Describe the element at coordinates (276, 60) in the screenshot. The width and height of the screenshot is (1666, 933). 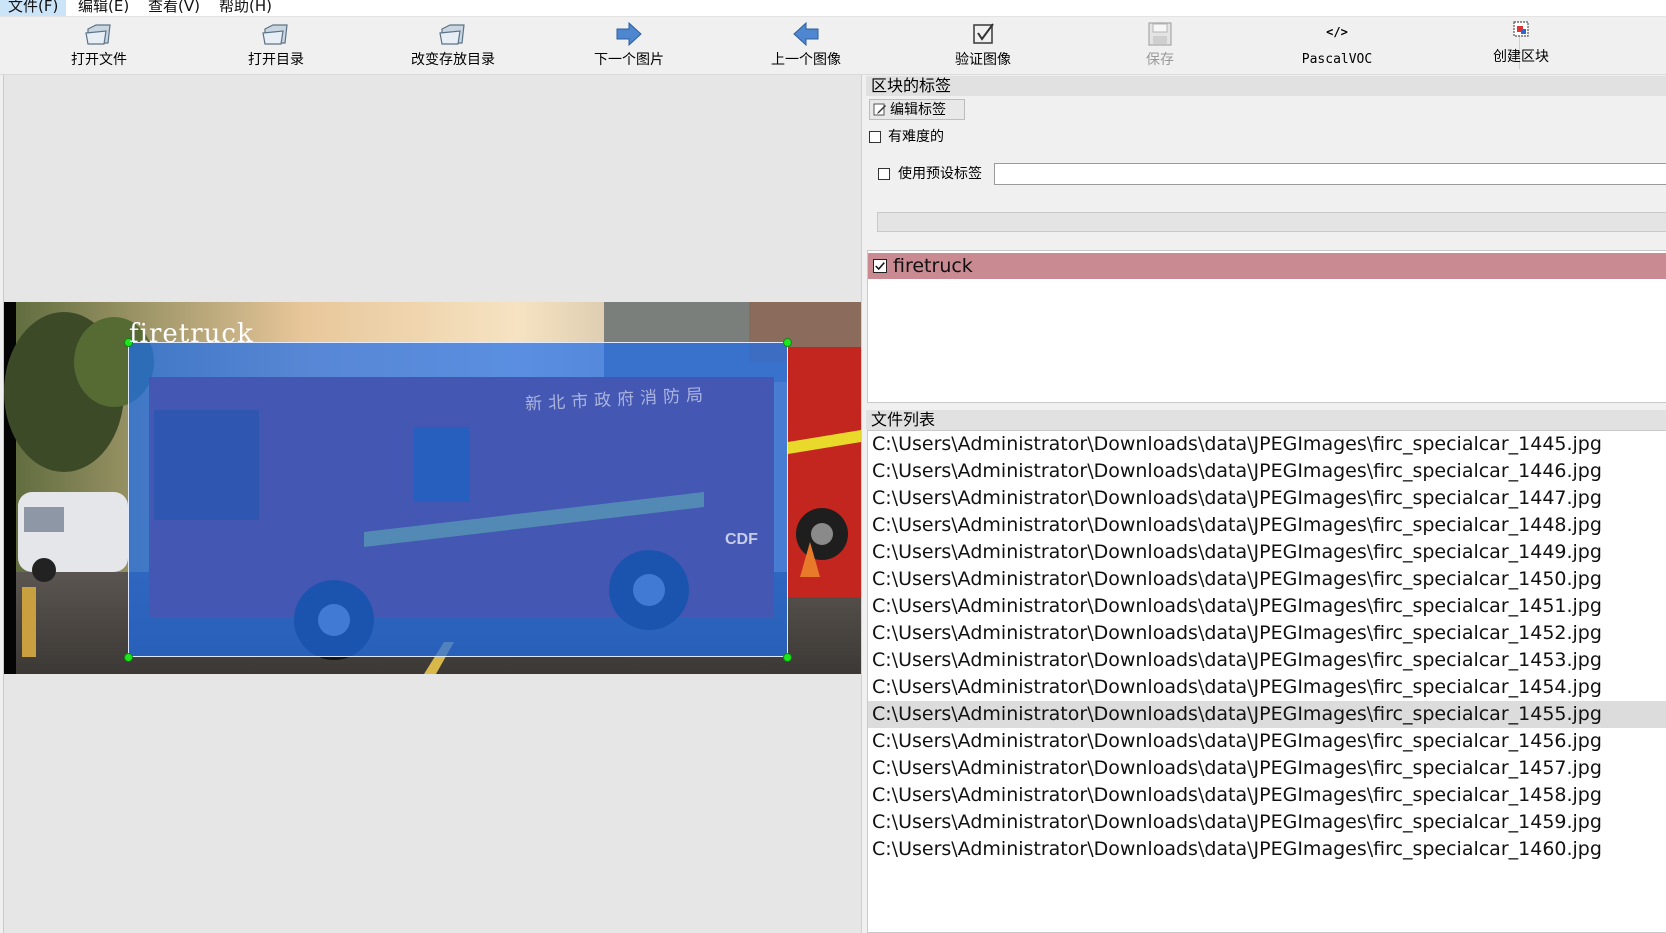
I see `open-dir-label: 打开目录` at that location.